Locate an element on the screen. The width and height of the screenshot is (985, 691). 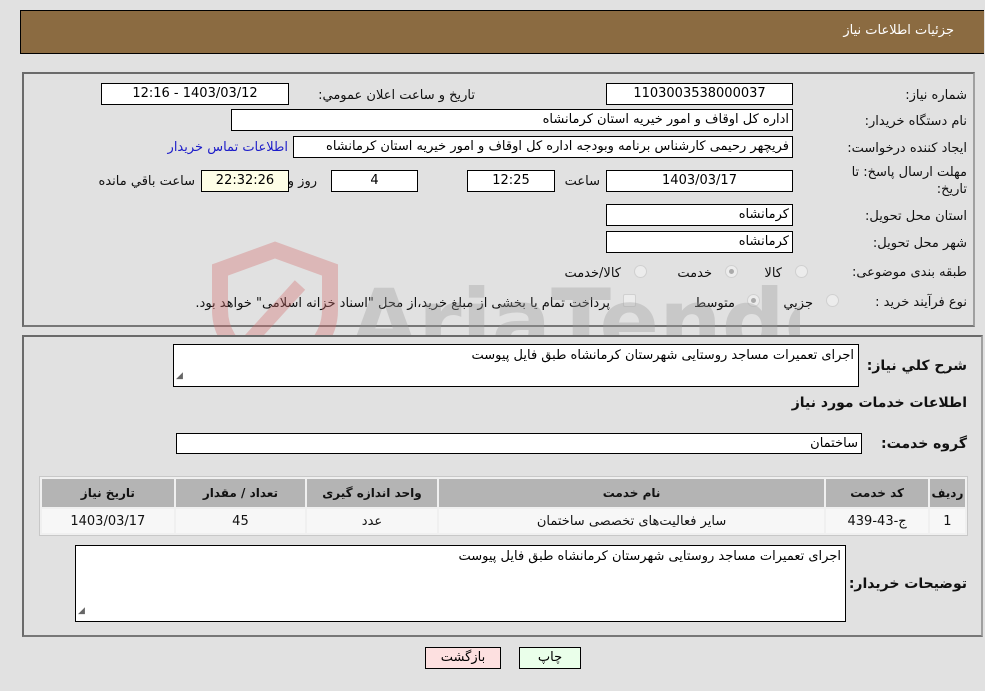
col-service-name: نام خدمت is located at coordinates (631, 493).